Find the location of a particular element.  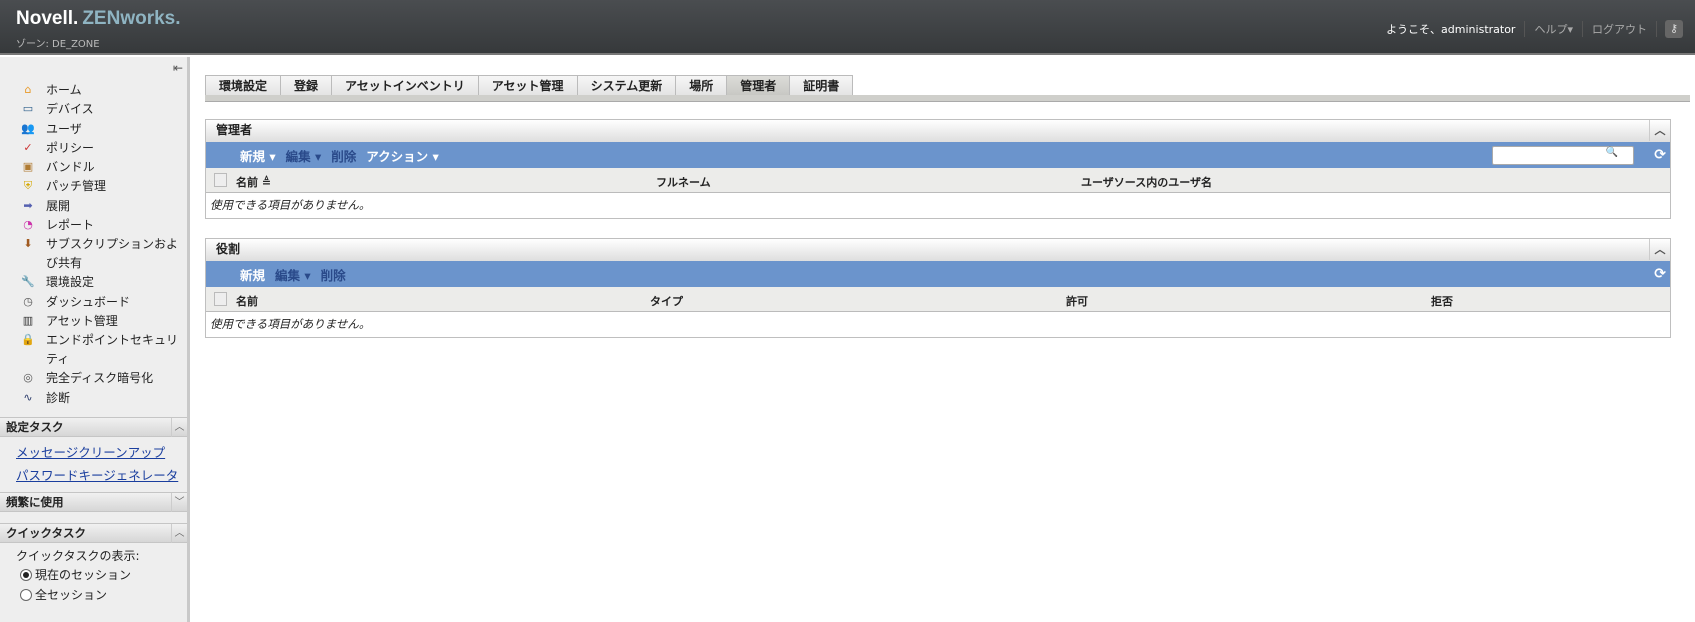

tab: 環境設定 is located at coordinates (243, 85).